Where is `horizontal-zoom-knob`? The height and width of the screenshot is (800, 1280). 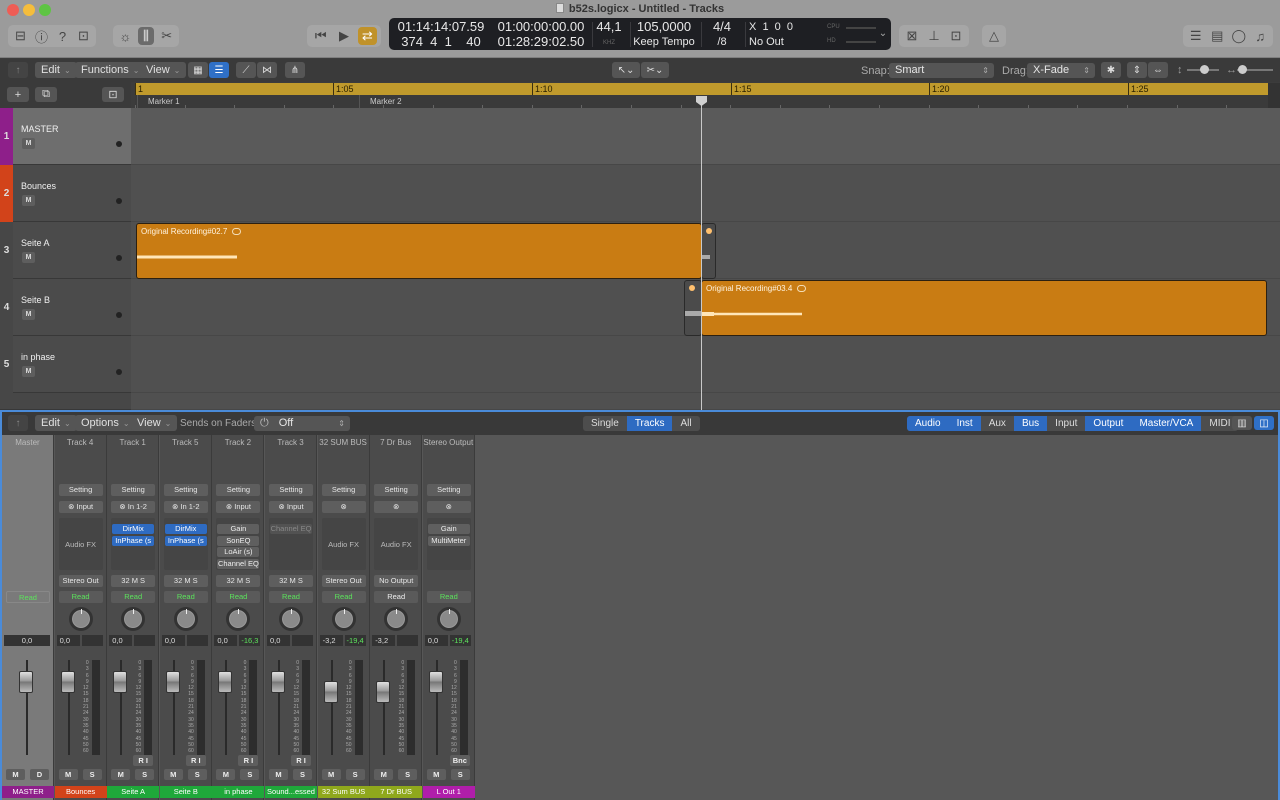 horizontal-zoom-knob is located at coordinates (1242, 69).